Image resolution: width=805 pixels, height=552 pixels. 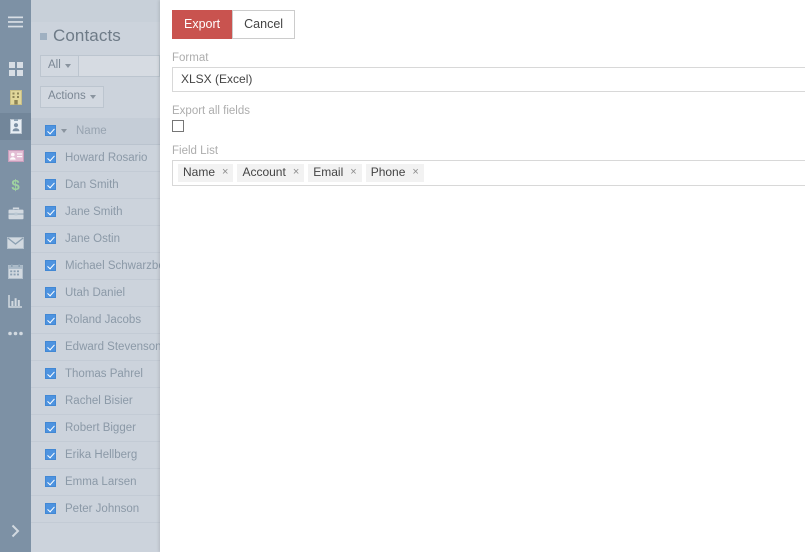 What do you see at coordinates (103, 319) in the screenshot?
I see `row-name-label: Roland Jacobs` at bounding box center [103, 319].